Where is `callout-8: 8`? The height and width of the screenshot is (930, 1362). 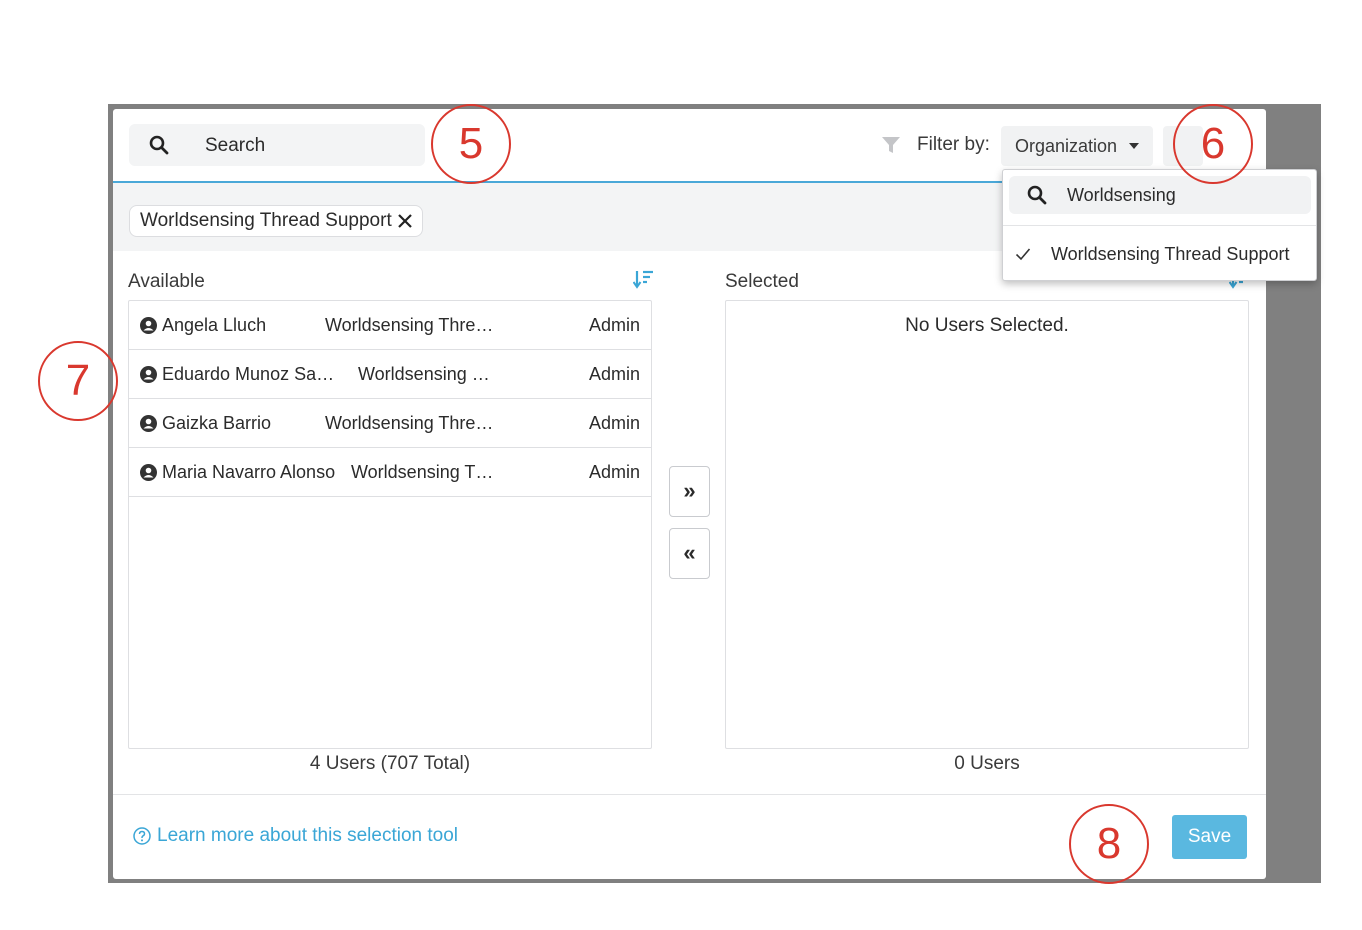
callout-8: 8 is located at coordinates (1109, 844).